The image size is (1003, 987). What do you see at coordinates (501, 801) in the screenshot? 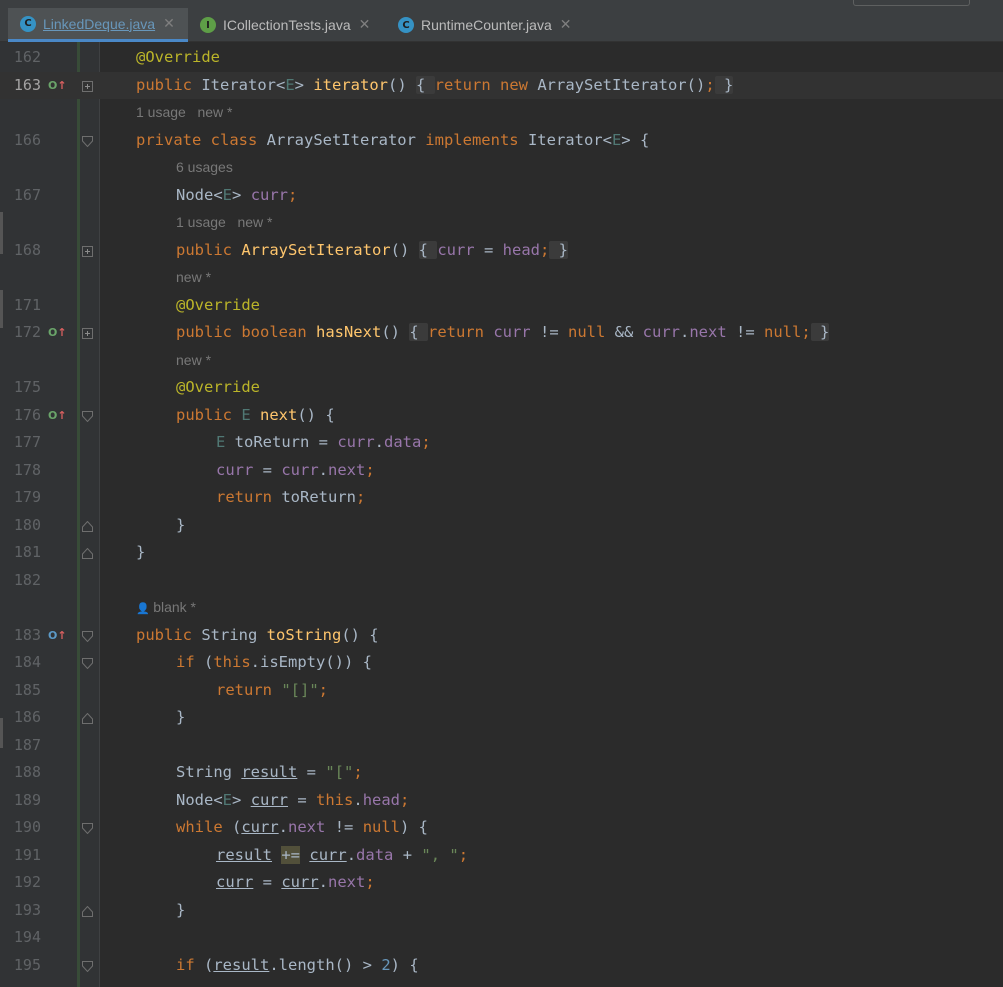
I see `code-line-189: 189 Node<E> curr = this.head;` at bounding box center [501, 801].